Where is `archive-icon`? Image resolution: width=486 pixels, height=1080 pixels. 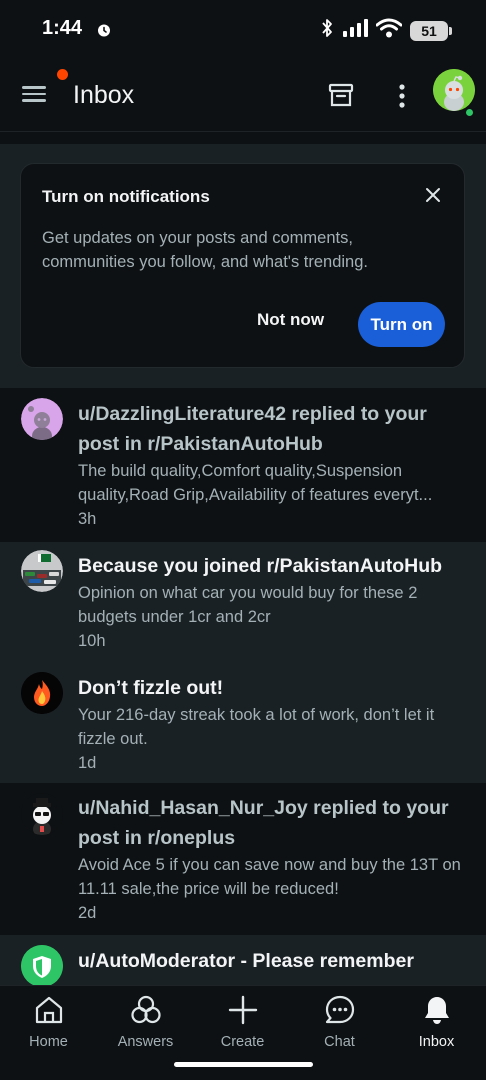
archive-icon is located at coordinates (341, 97).